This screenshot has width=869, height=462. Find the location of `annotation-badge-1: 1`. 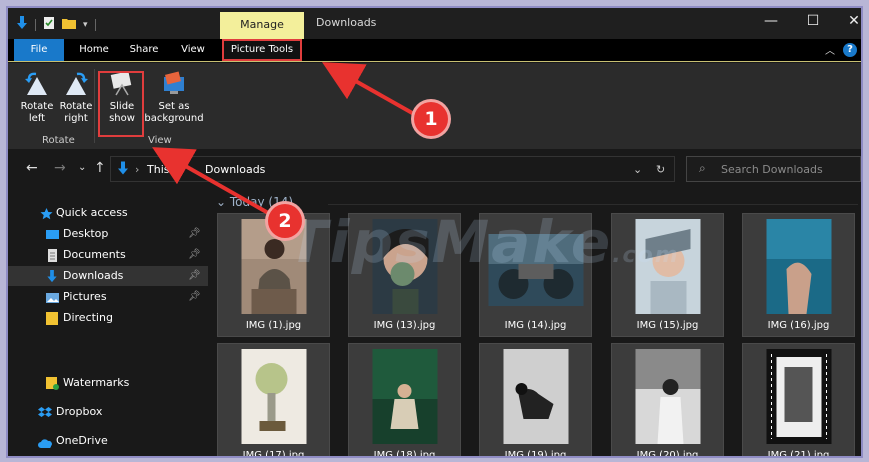

annotation-badge-1: 1 is located at coordinates (431, 119).